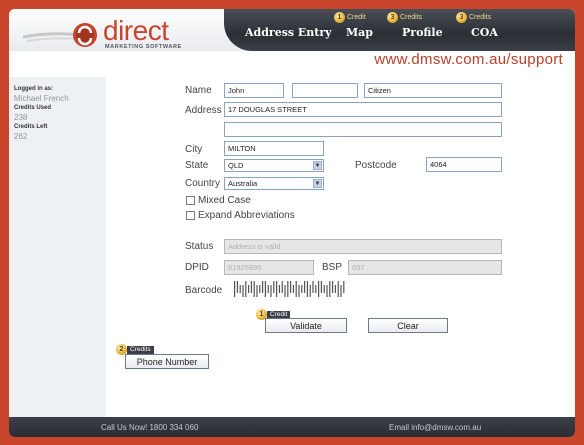  What do you see at coordinates (203, 183) in the screenshot?
I see `country-label: Country` at bounding box center [203, 183].